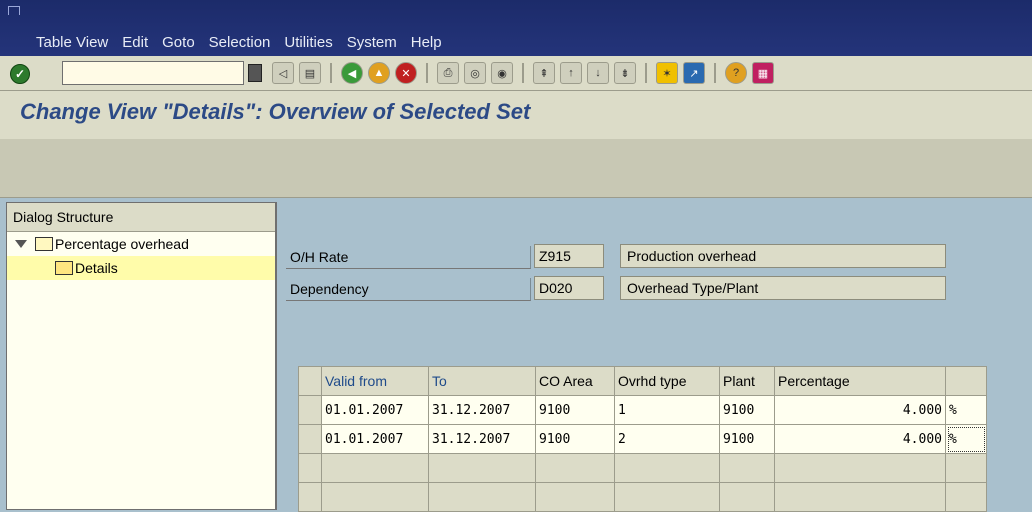  I want to click on find-next-icon: ◉, so click(502, 73).